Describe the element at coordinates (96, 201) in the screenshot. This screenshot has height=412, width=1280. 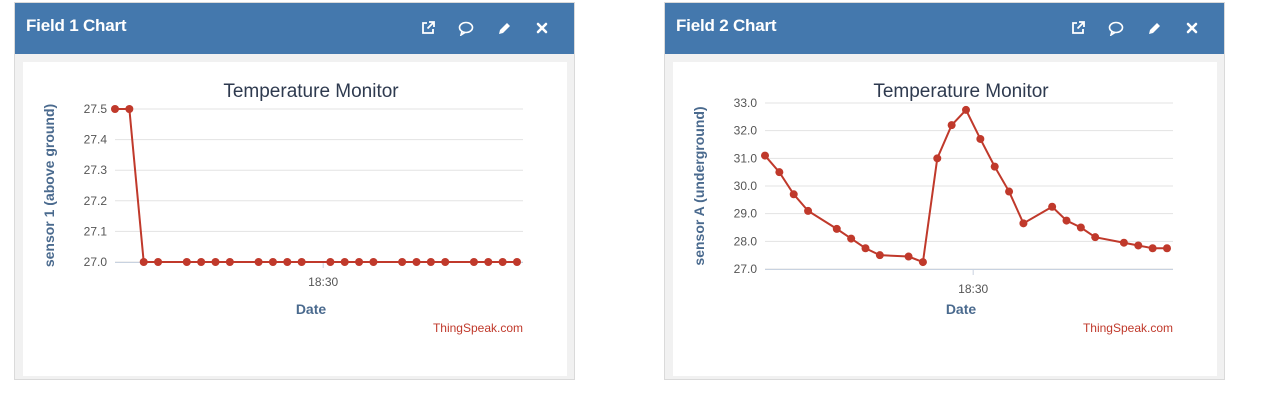
I see `y-tick-label: 27.2` at that location.